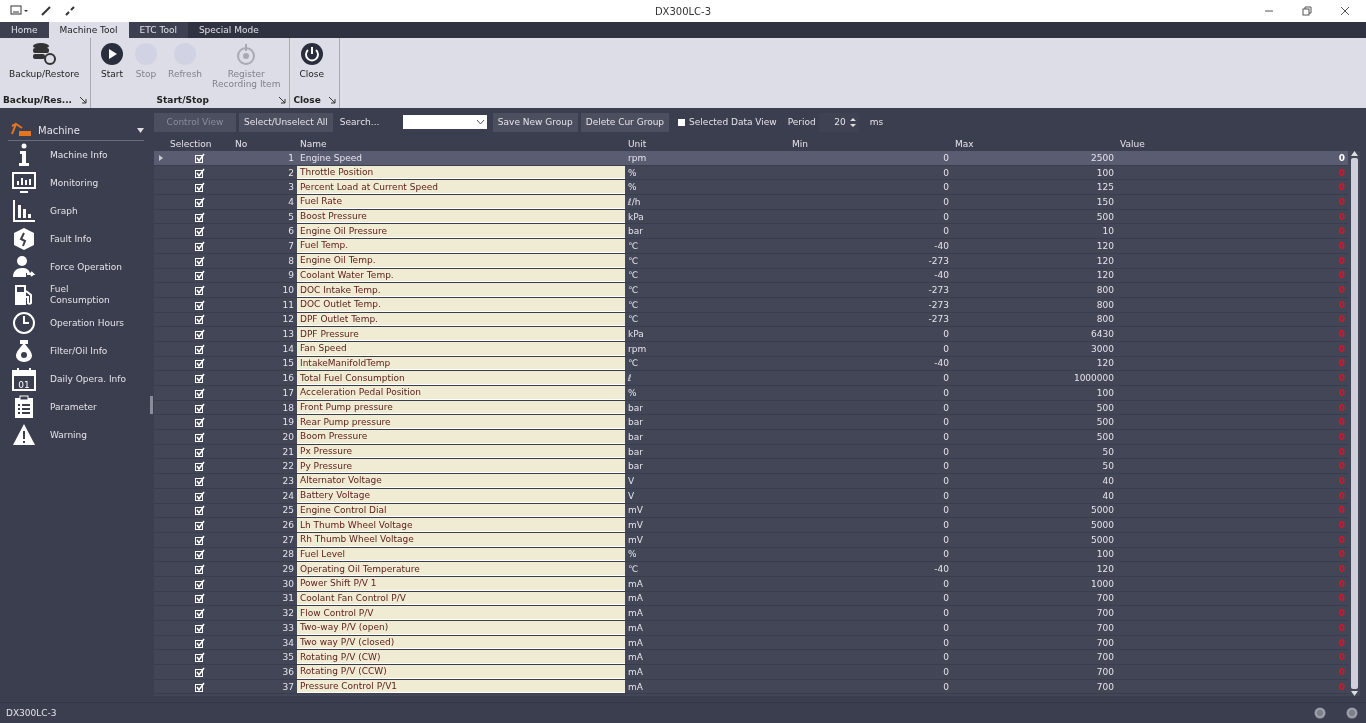 Image resolution: width=1366 pixels, height=723 pixels. Describe the element at coordinates (112, 68) in the screenshot. I see `ribbon-button: Start` at that location.